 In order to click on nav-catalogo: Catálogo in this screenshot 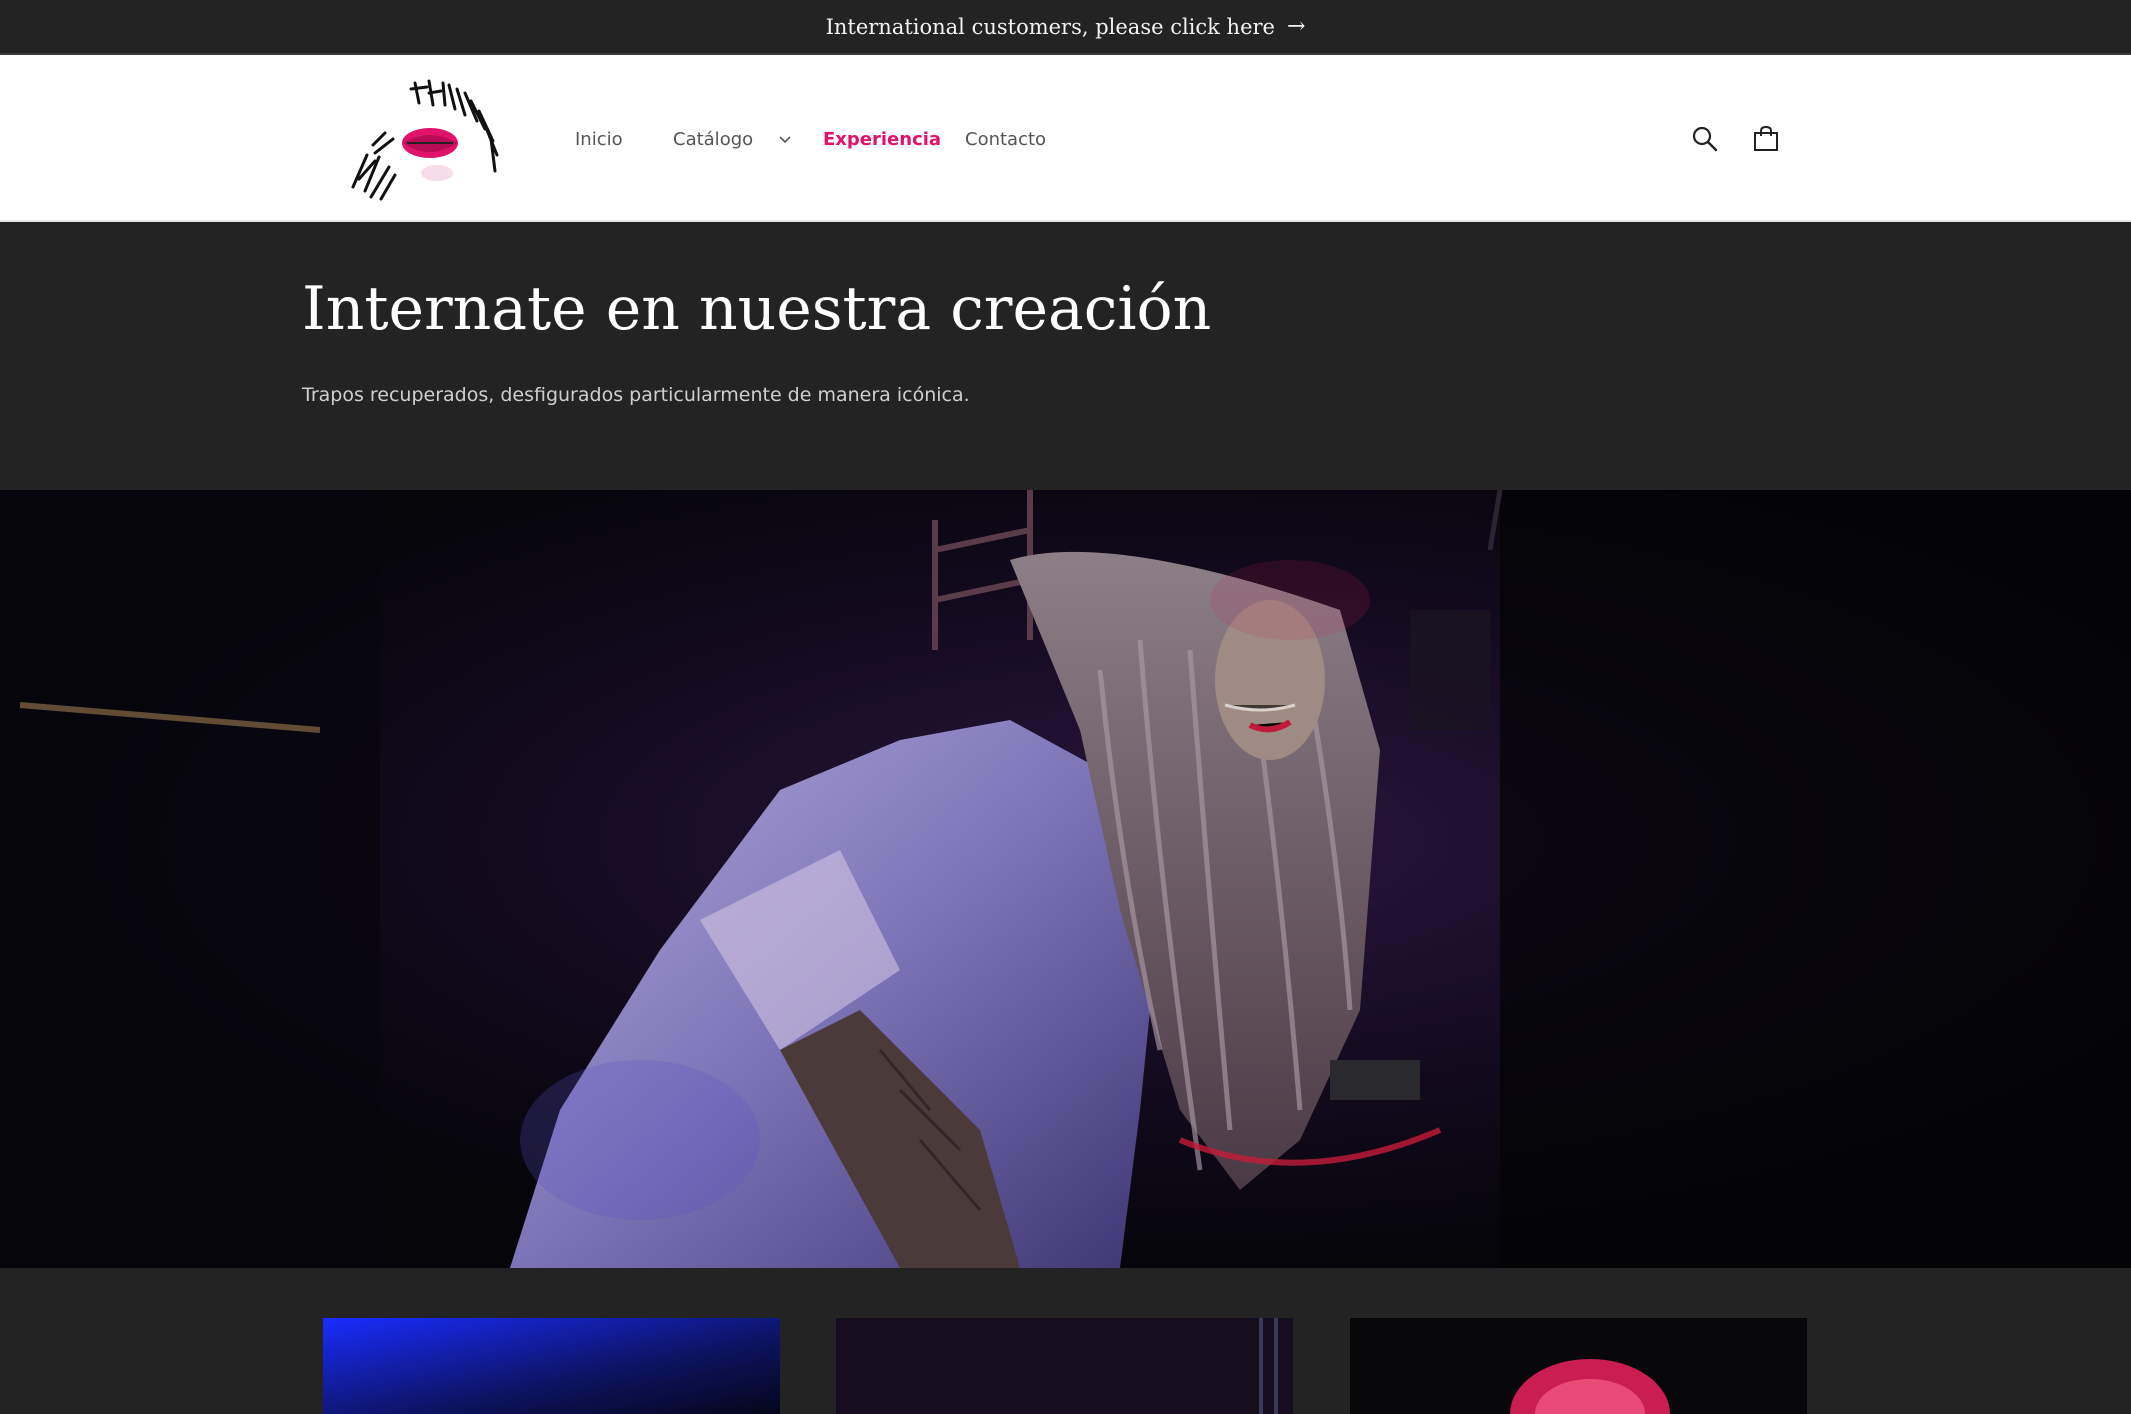, I will do `click(732, 140)`.